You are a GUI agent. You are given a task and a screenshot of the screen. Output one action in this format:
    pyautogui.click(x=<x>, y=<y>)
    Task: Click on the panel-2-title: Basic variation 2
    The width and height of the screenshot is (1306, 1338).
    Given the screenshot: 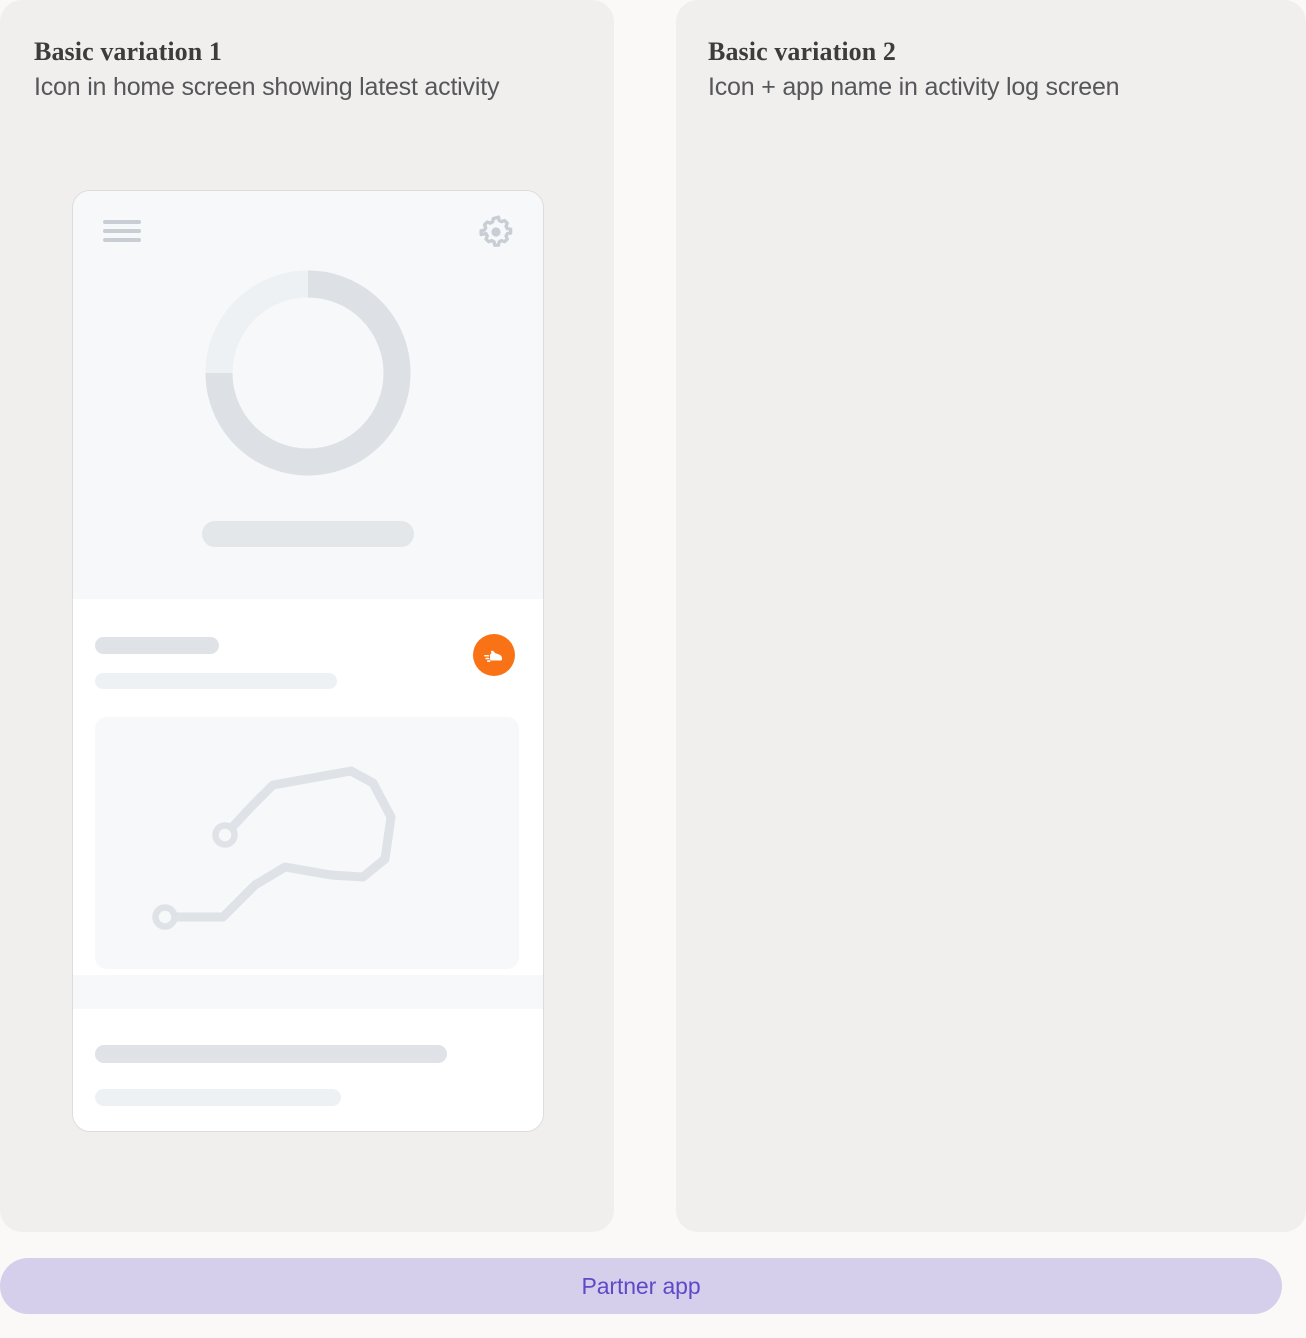 What is the action you would take?
    pyautogui.click(x=802, y=51)
    